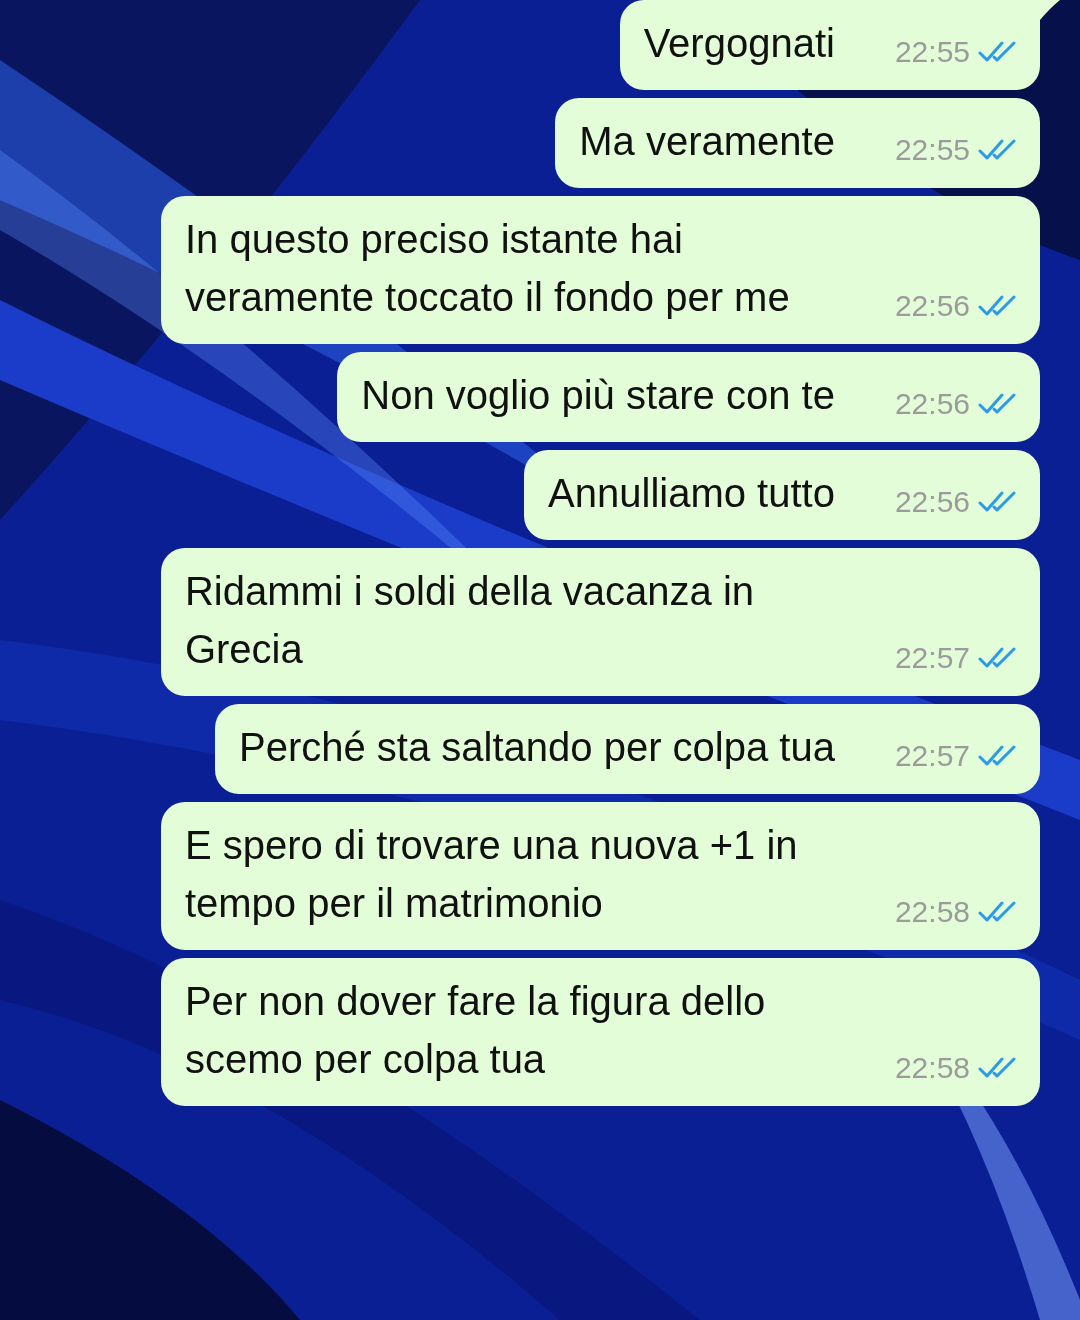 Image resolution: width=1080 pixels, height=1320 pixels. What do you see at coordinates (475, 1030) in the screenshot?
I see `message-text: Per non dover fare la figura dello scemo per colpa tua` at bounding box center [475, 1030].